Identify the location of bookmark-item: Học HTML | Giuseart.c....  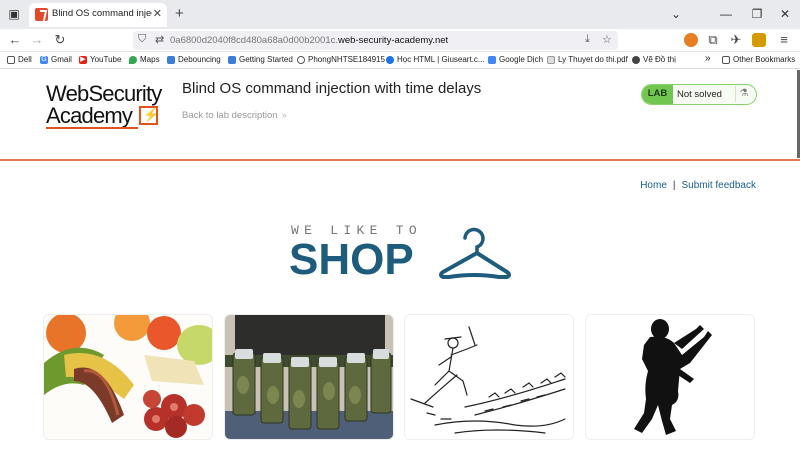
(435, 59).